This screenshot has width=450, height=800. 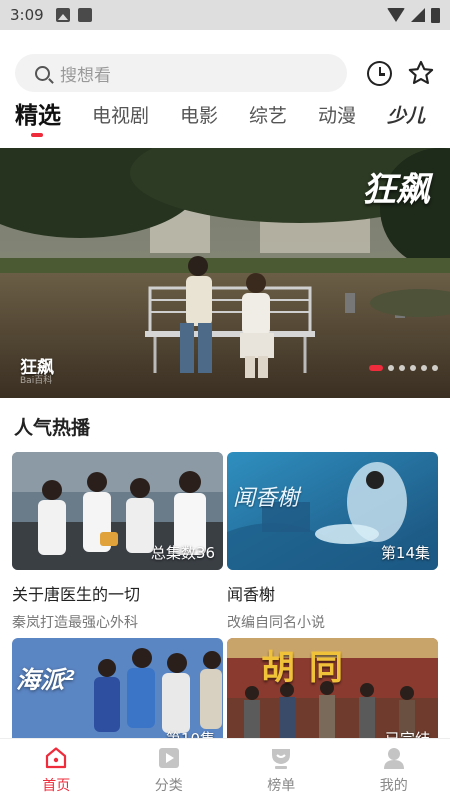 What do you see at coordinates (56, 786) in the screenshot?
I see `nav-home-label: 首页` at bounding box center [56, 786].